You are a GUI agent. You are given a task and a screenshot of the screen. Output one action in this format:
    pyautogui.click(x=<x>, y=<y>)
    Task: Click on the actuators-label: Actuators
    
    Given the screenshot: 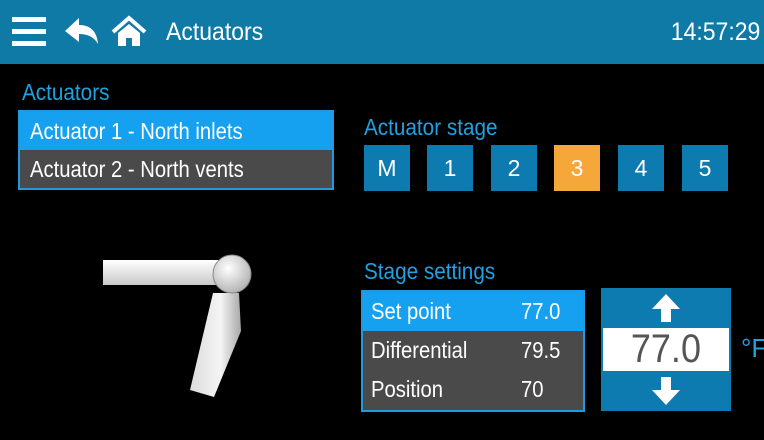 What is the action you would take?
    pyautogui.click(x=66, y=92)
    